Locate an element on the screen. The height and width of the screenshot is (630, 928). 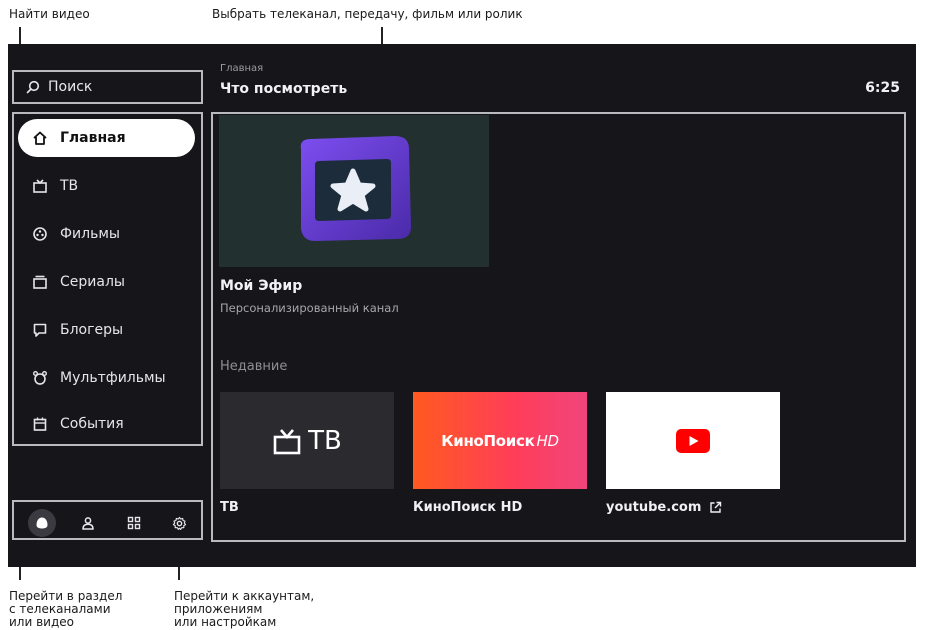
sidebar-item-label: Мультфильмы is located at coordinates (113, 378).